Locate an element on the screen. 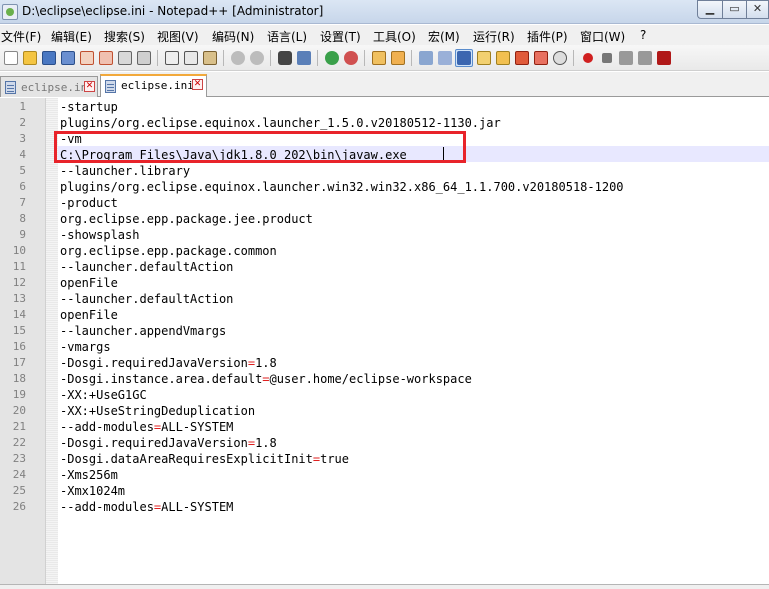 Image resolution: width=769 pixels, height=589 pixels. close-window-button: ✕ is located at coordinates (757, 9).